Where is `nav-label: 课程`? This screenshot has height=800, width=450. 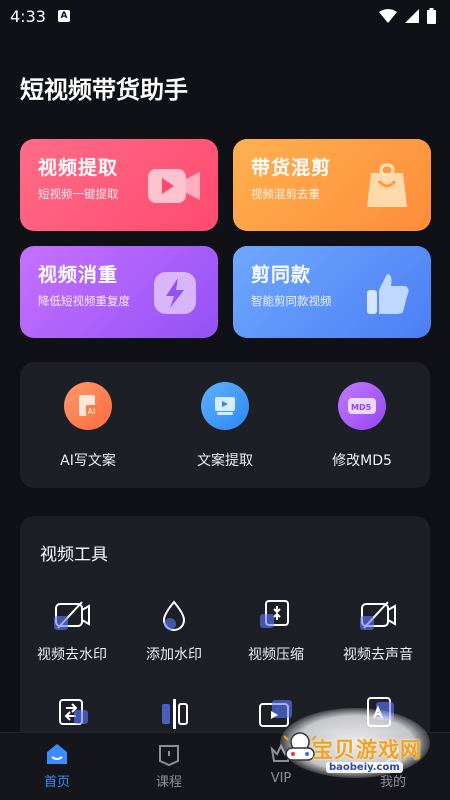 nav-label: 课程 is located at coordinates (168, 782).